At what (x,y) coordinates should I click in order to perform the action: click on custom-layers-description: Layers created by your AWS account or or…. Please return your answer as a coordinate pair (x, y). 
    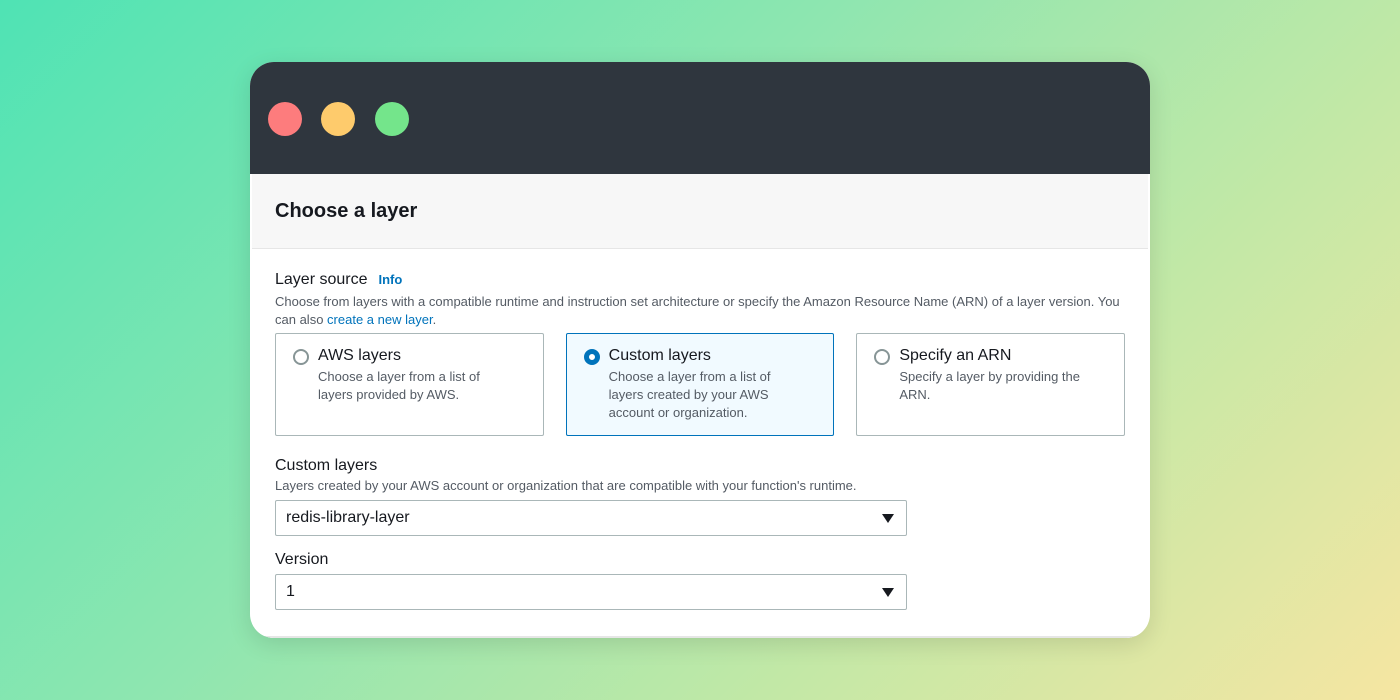
    Looking at the image, I should click on (566, 485).